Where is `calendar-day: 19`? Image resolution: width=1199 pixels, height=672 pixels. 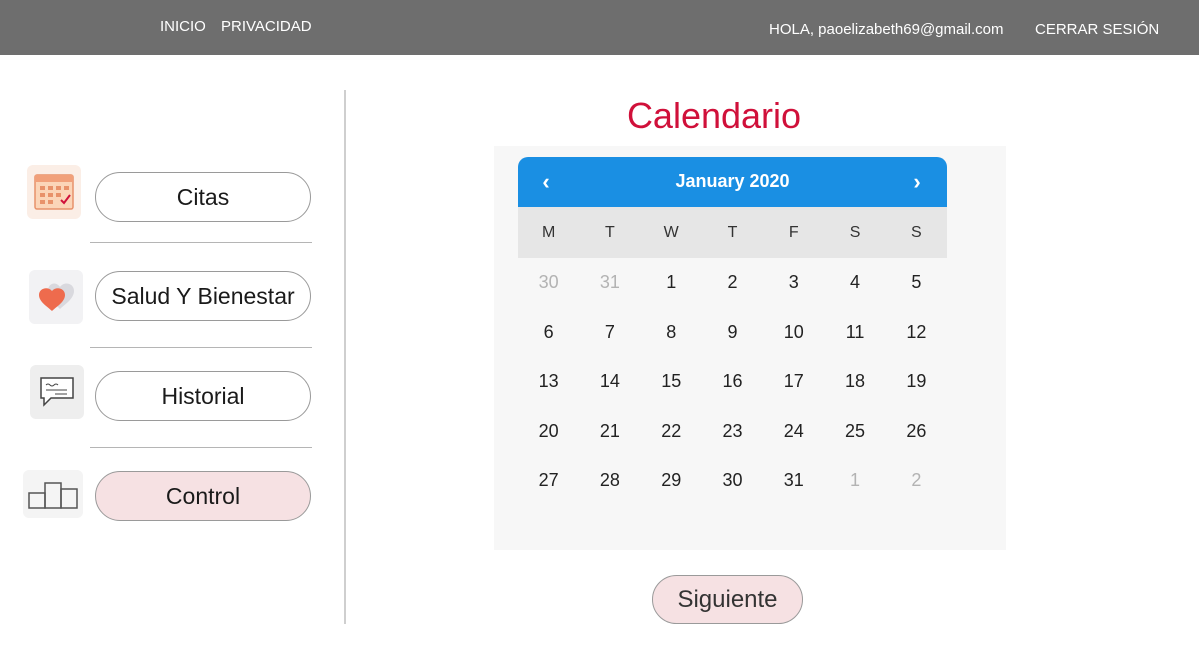 calendar-day: 19 is located at coordinates (916, 382).